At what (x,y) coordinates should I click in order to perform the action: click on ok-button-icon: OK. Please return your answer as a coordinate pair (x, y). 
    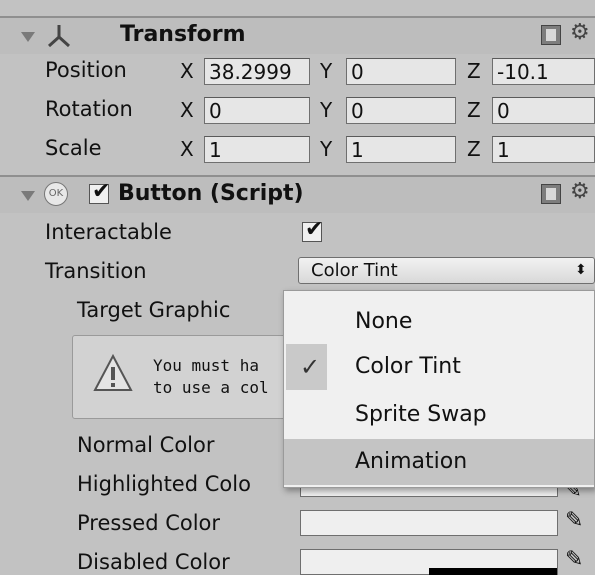
    Looking at the image, I should click on (56, 194).